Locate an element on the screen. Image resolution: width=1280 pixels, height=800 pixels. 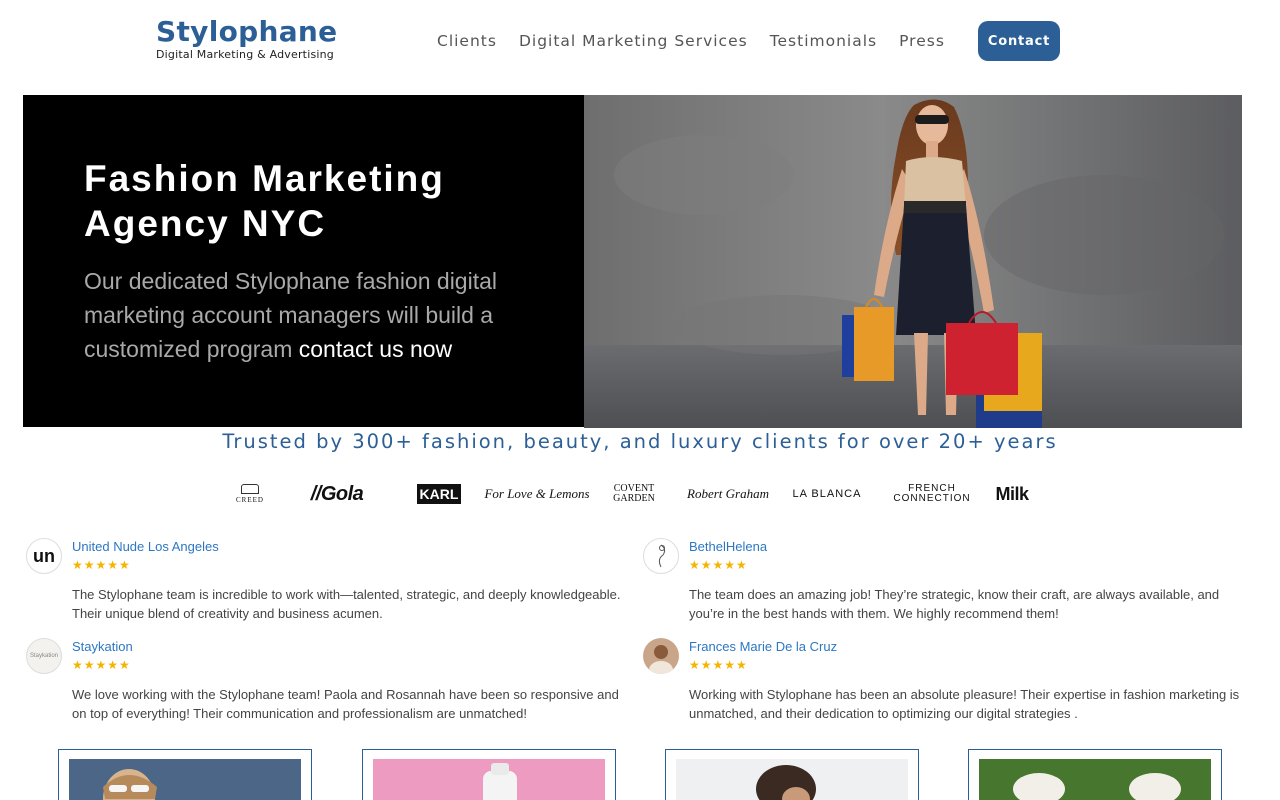
brand-label-french-connection: FRENCH CONNECTION is located at coordinates (932, 493).